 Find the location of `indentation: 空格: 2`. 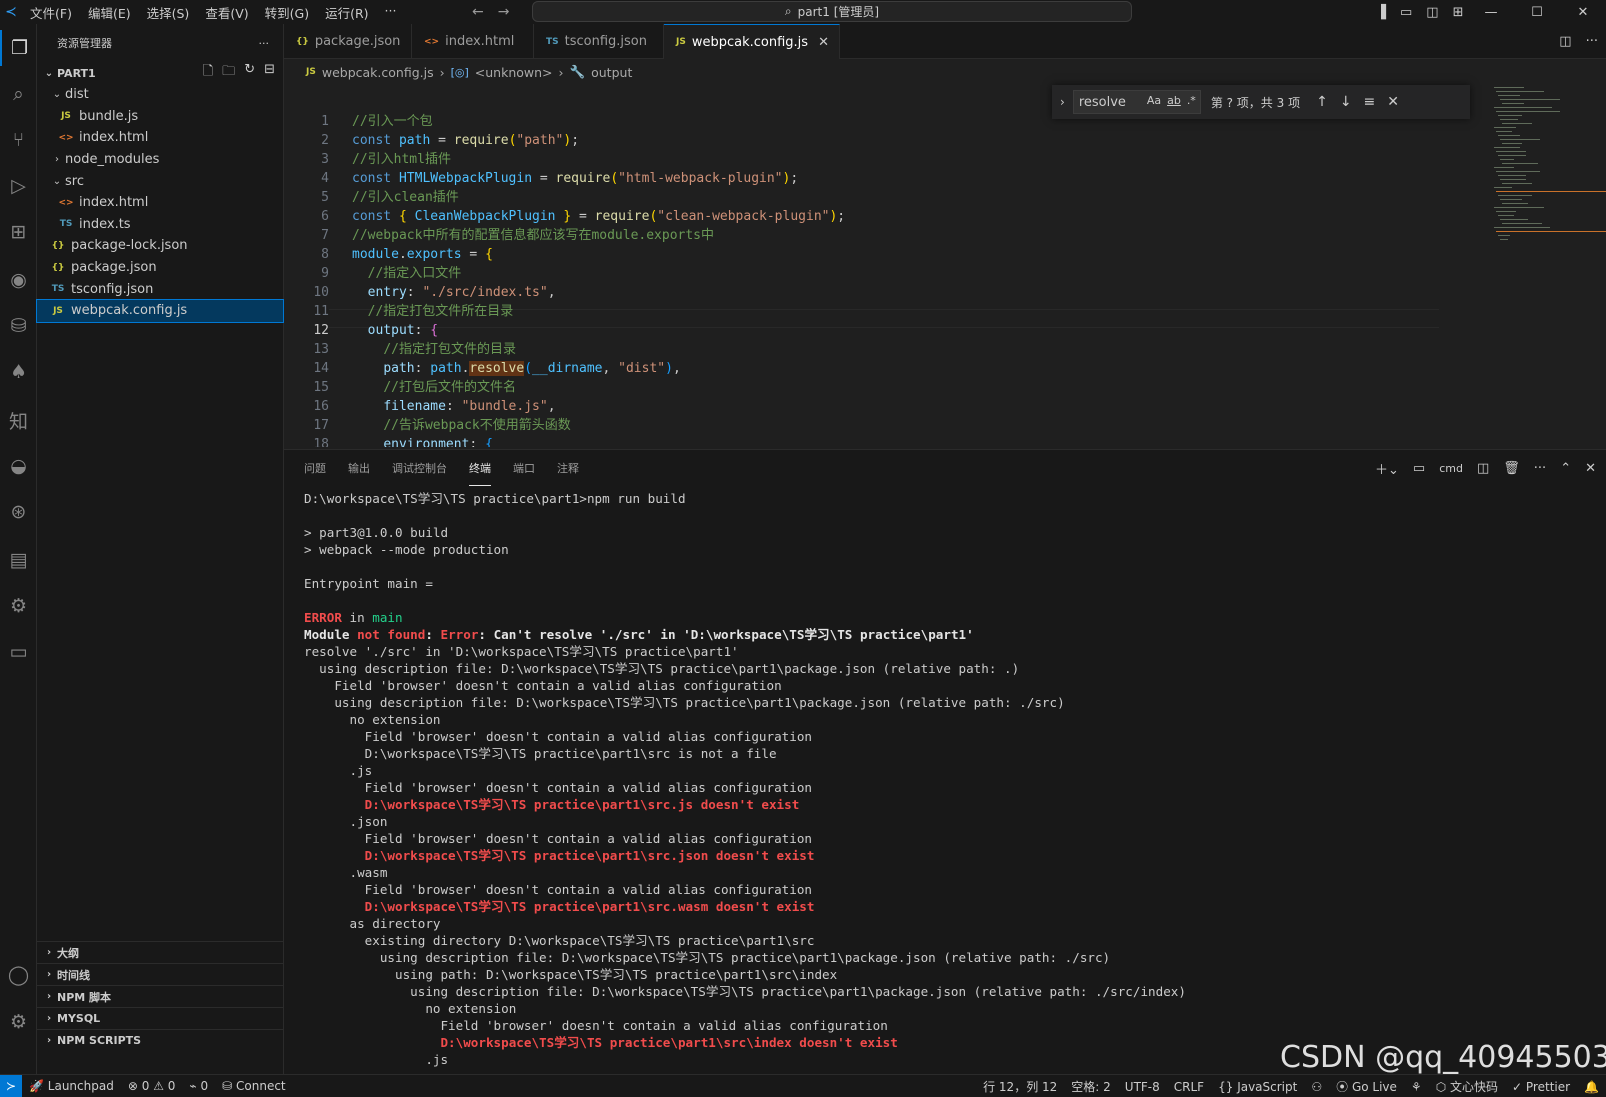

indentation: 空格: 2 is located at coordinates (1091, 1086).